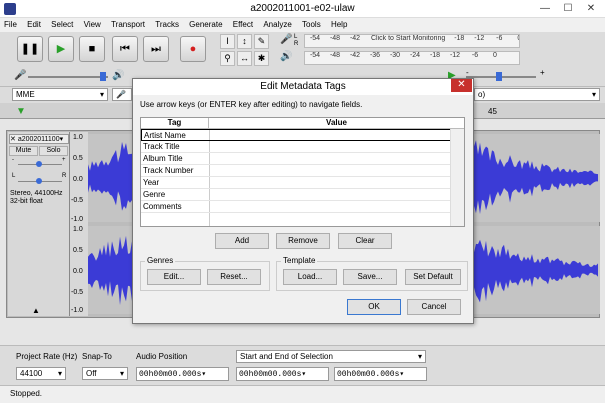  What do you see at coordinates (170, 374) in the screenshot?
I see `audio-position-value: 00h00m00.000s` at bounding box center [170, 374].